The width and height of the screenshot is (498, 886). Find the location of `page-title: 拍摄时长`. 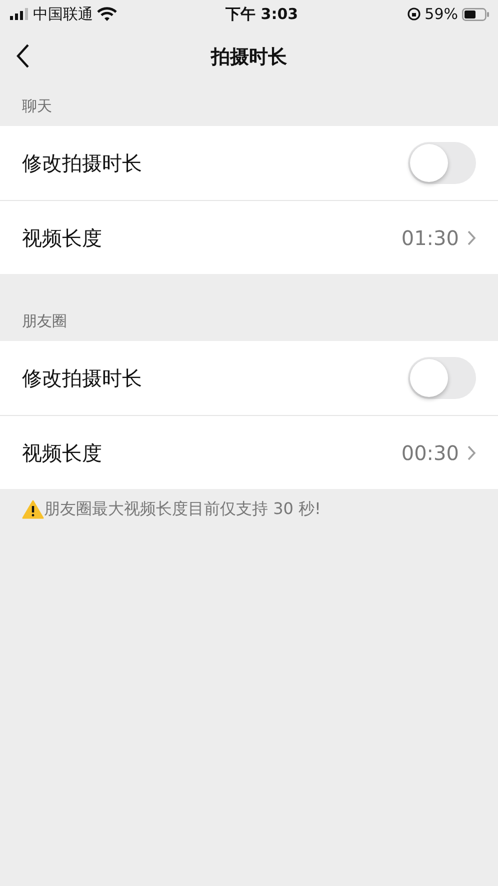

page-title: 拍摄时长 is located at coordinates (249, 57).